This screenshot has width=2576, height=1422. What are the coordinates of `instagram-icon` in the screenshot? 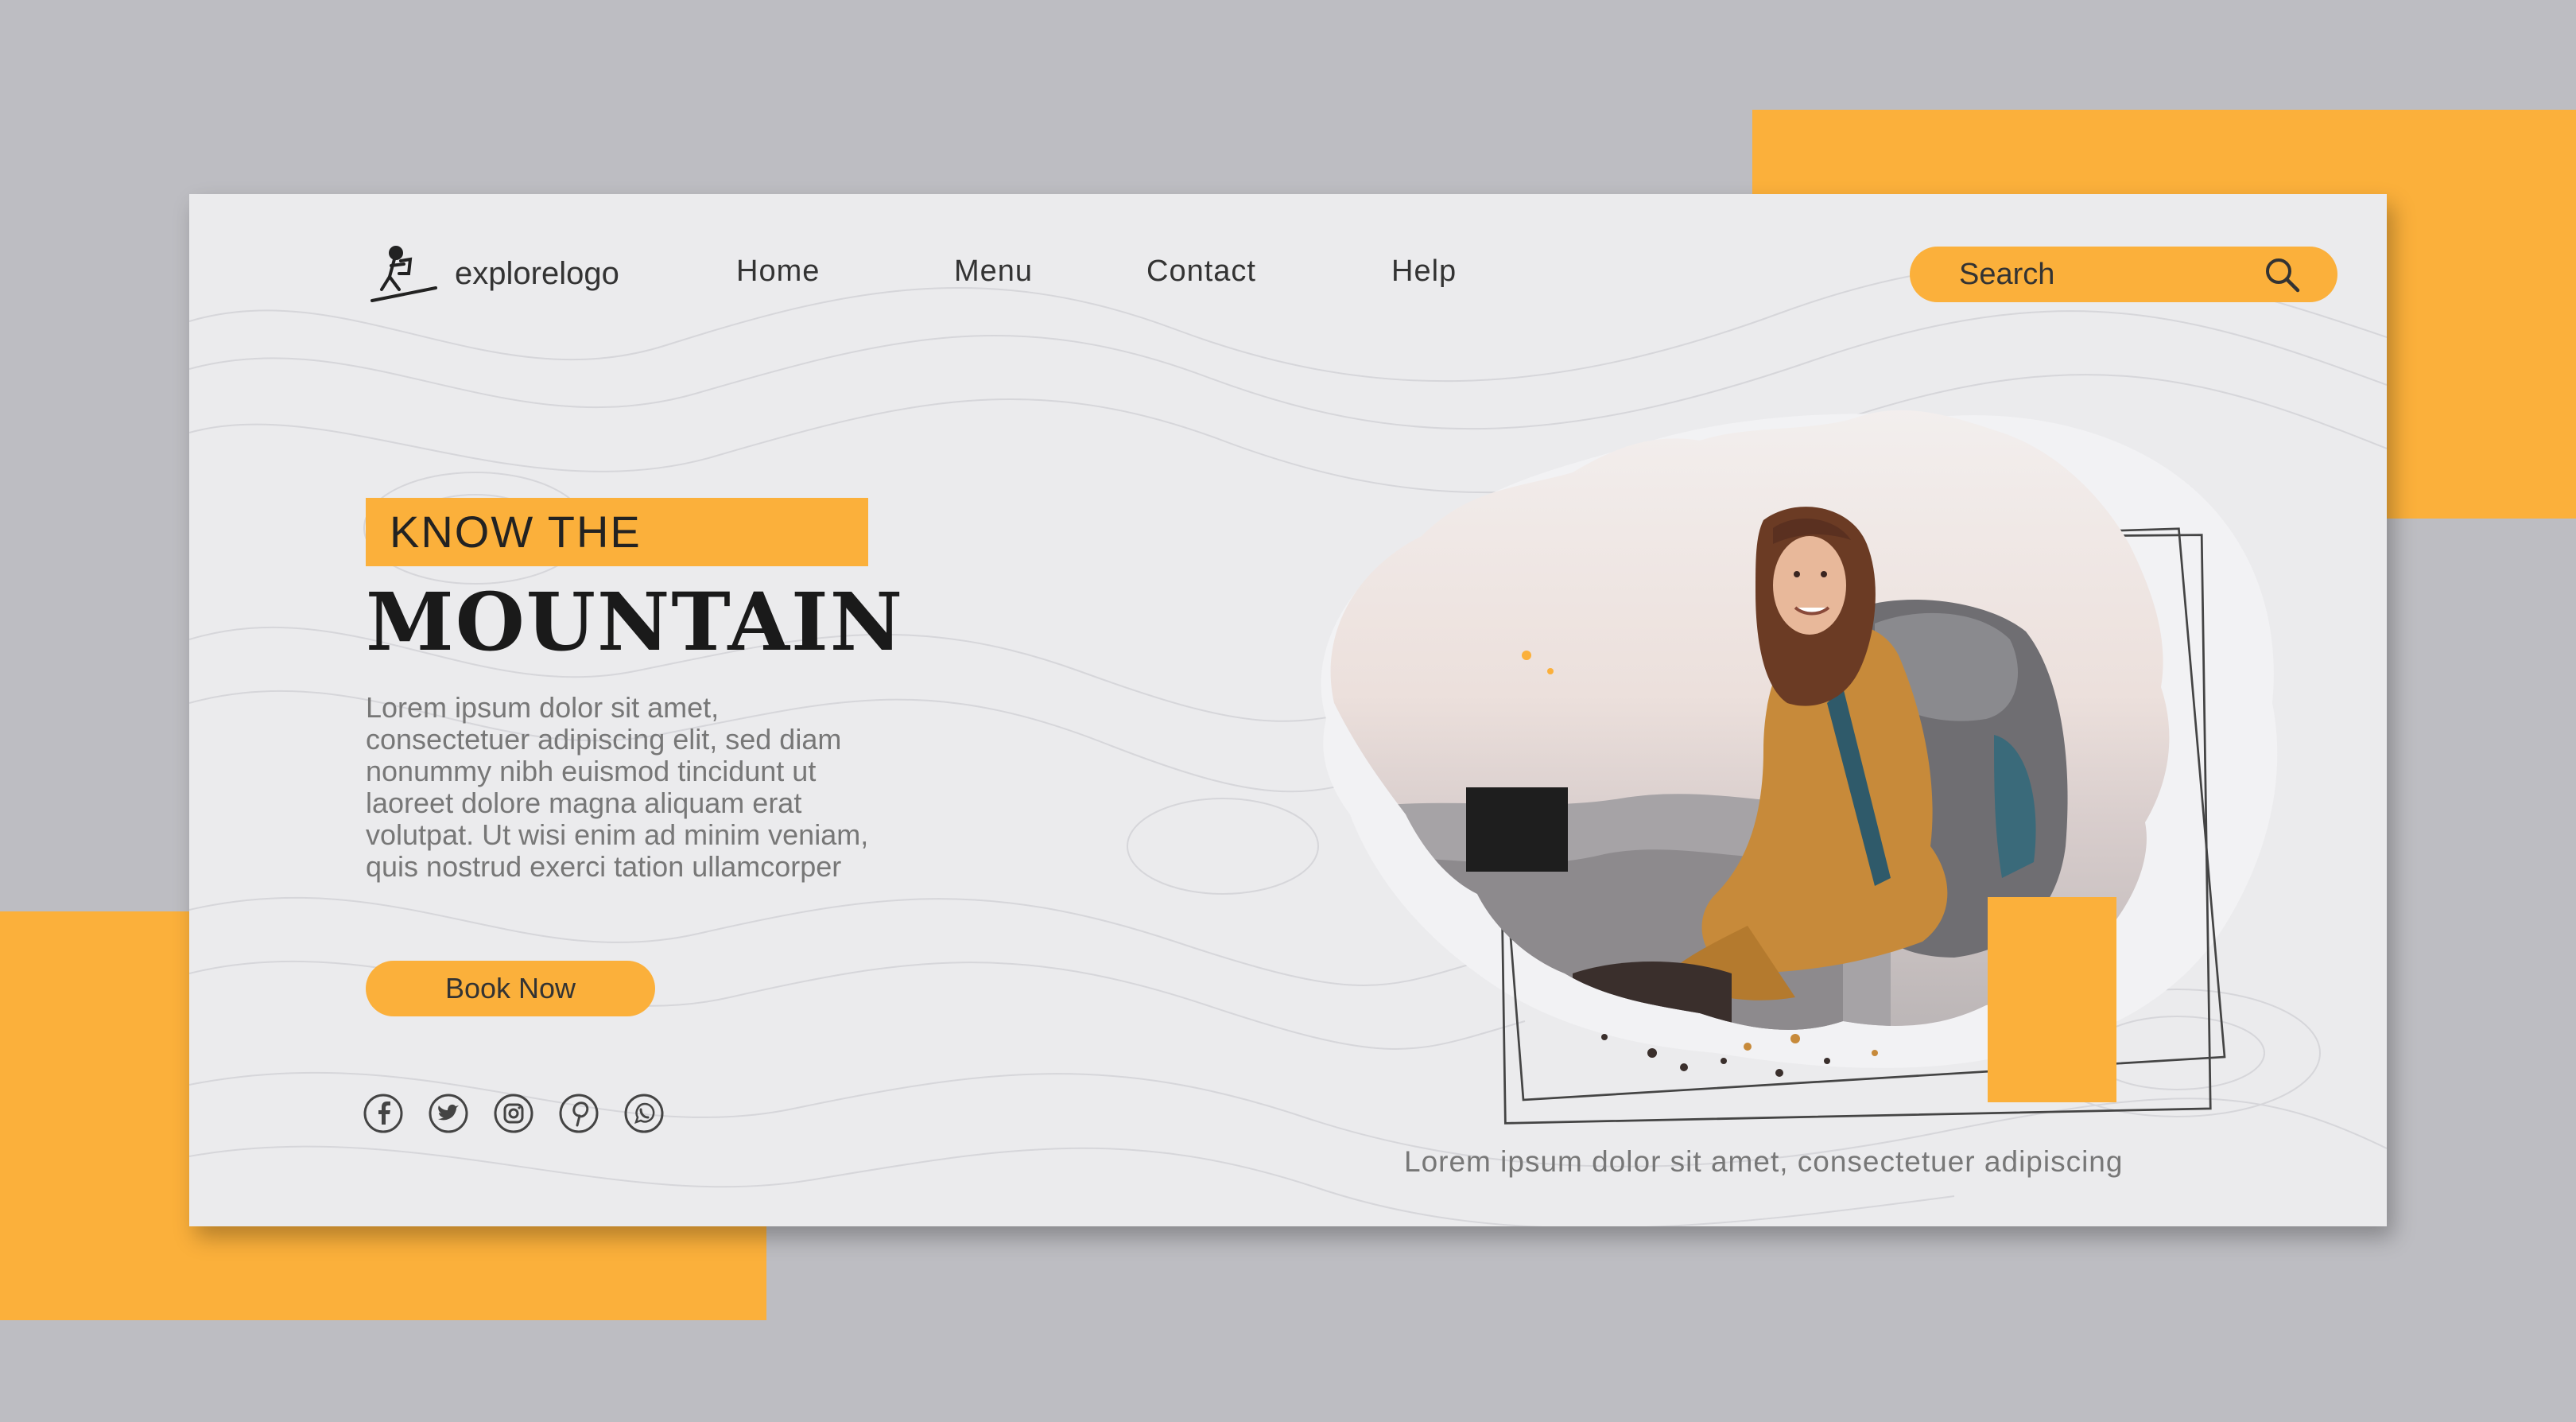 It's located at (513, 1113).